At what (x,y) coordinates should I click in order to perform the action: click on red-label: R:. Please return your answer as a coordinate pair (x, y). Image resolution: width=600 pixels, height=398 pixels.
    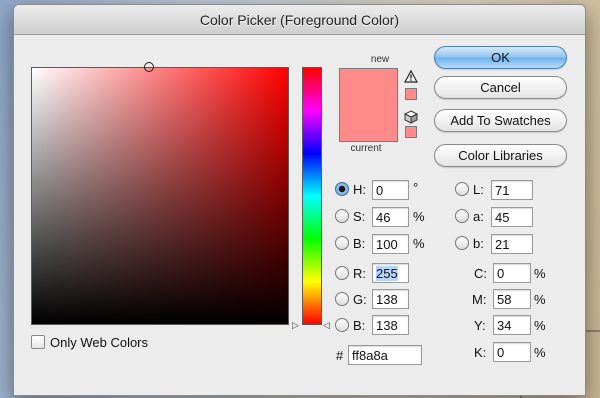
    Looking at the image, I should click on (359, 273).